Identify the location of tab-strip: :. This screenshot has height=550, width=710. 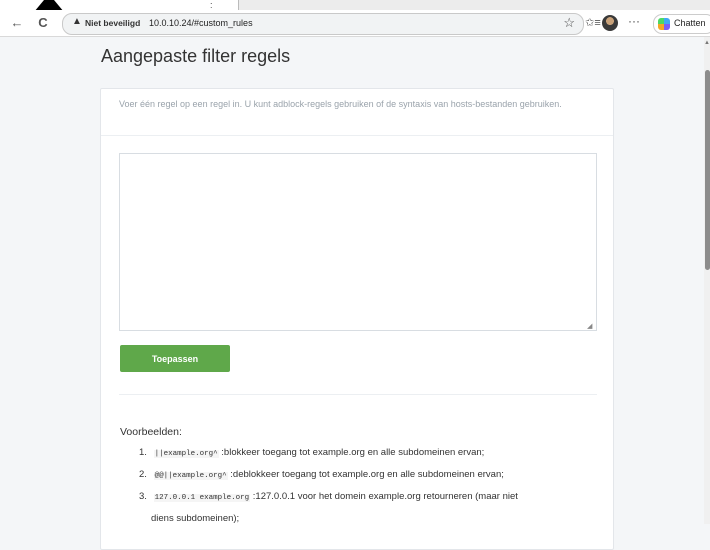
(355, 5).